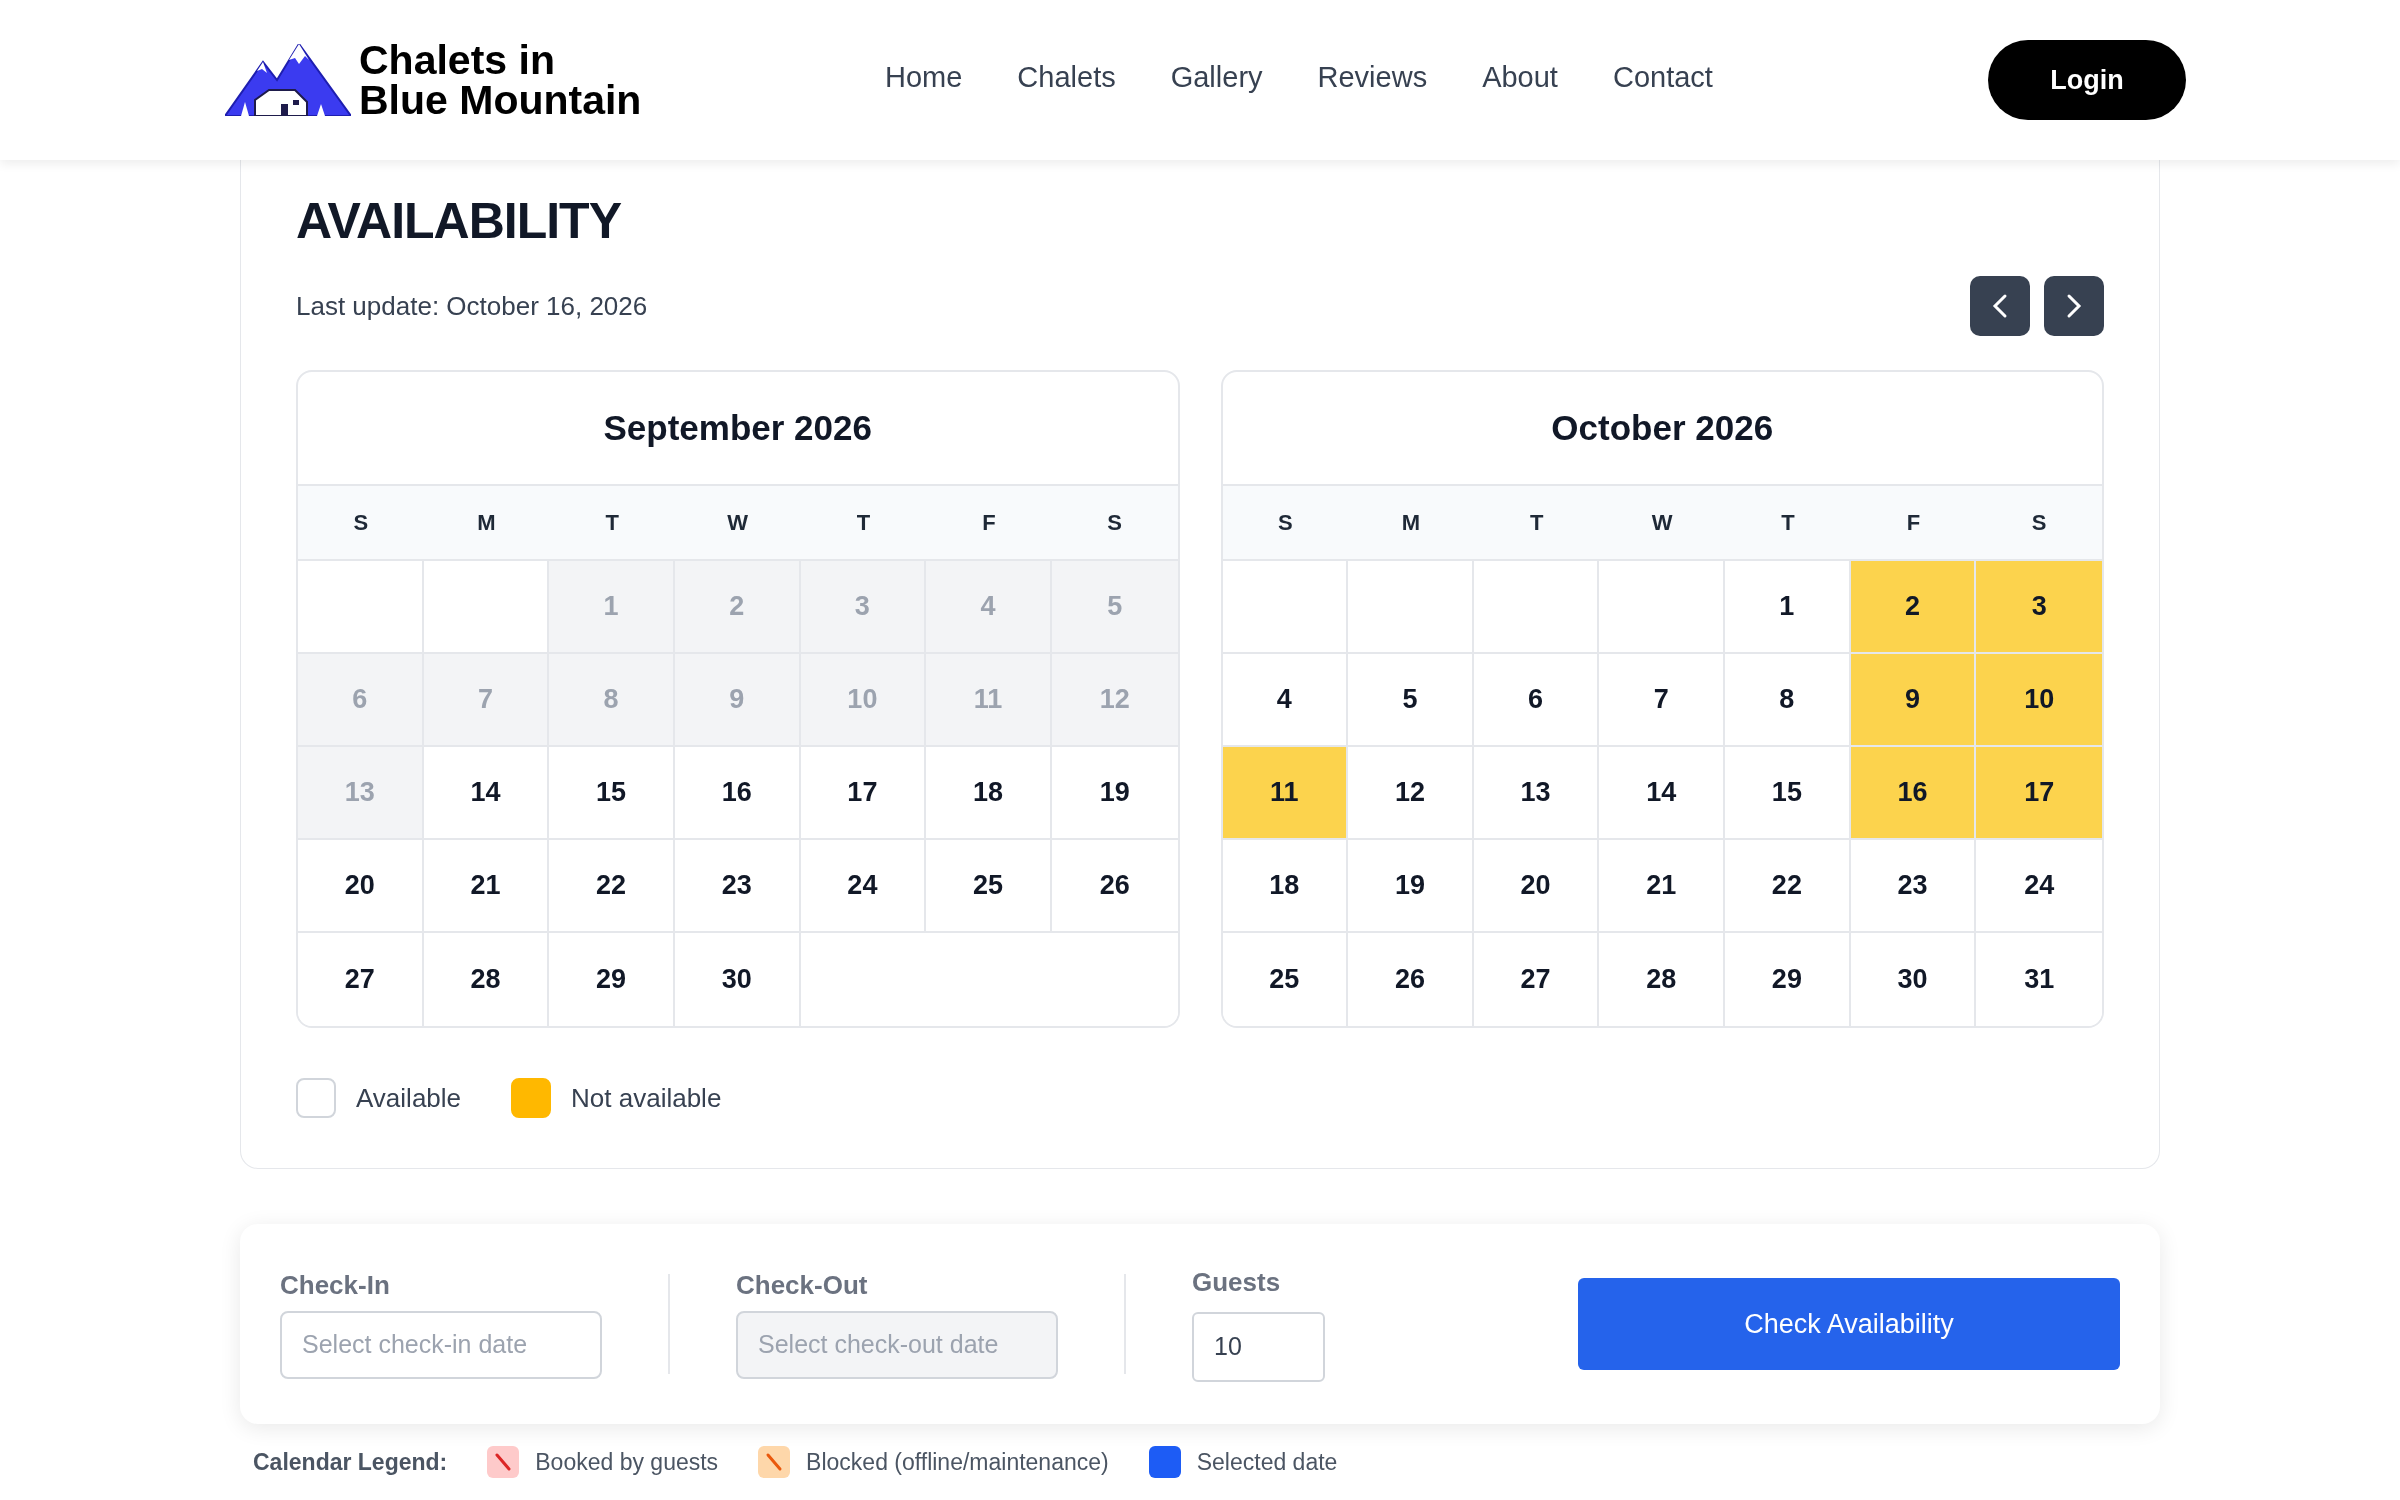 The height and width of the screenshot is (1500, 2400). I want to click on logo-text: Blue Mountain, so click(500, 100).